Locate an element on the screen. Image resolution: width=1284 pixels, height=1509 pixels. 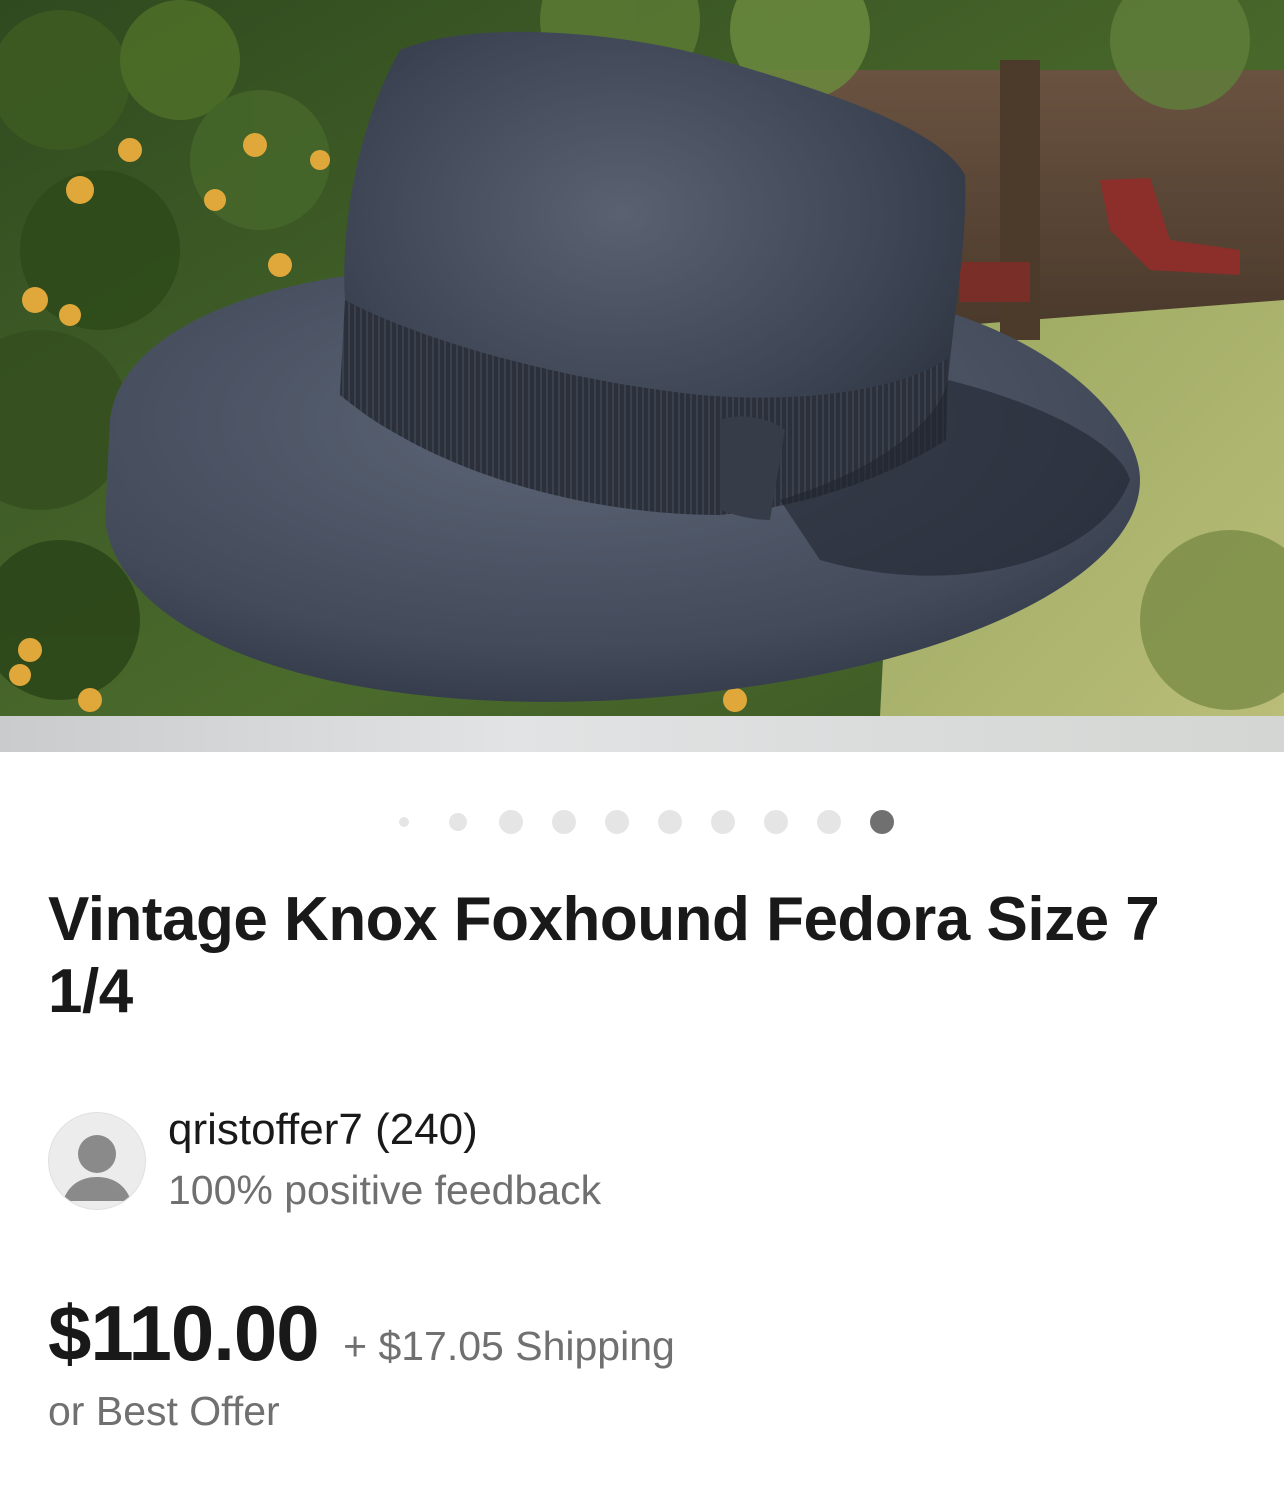
seller-name: qristoffer7 (240) is located at coordinates (323, 1130).